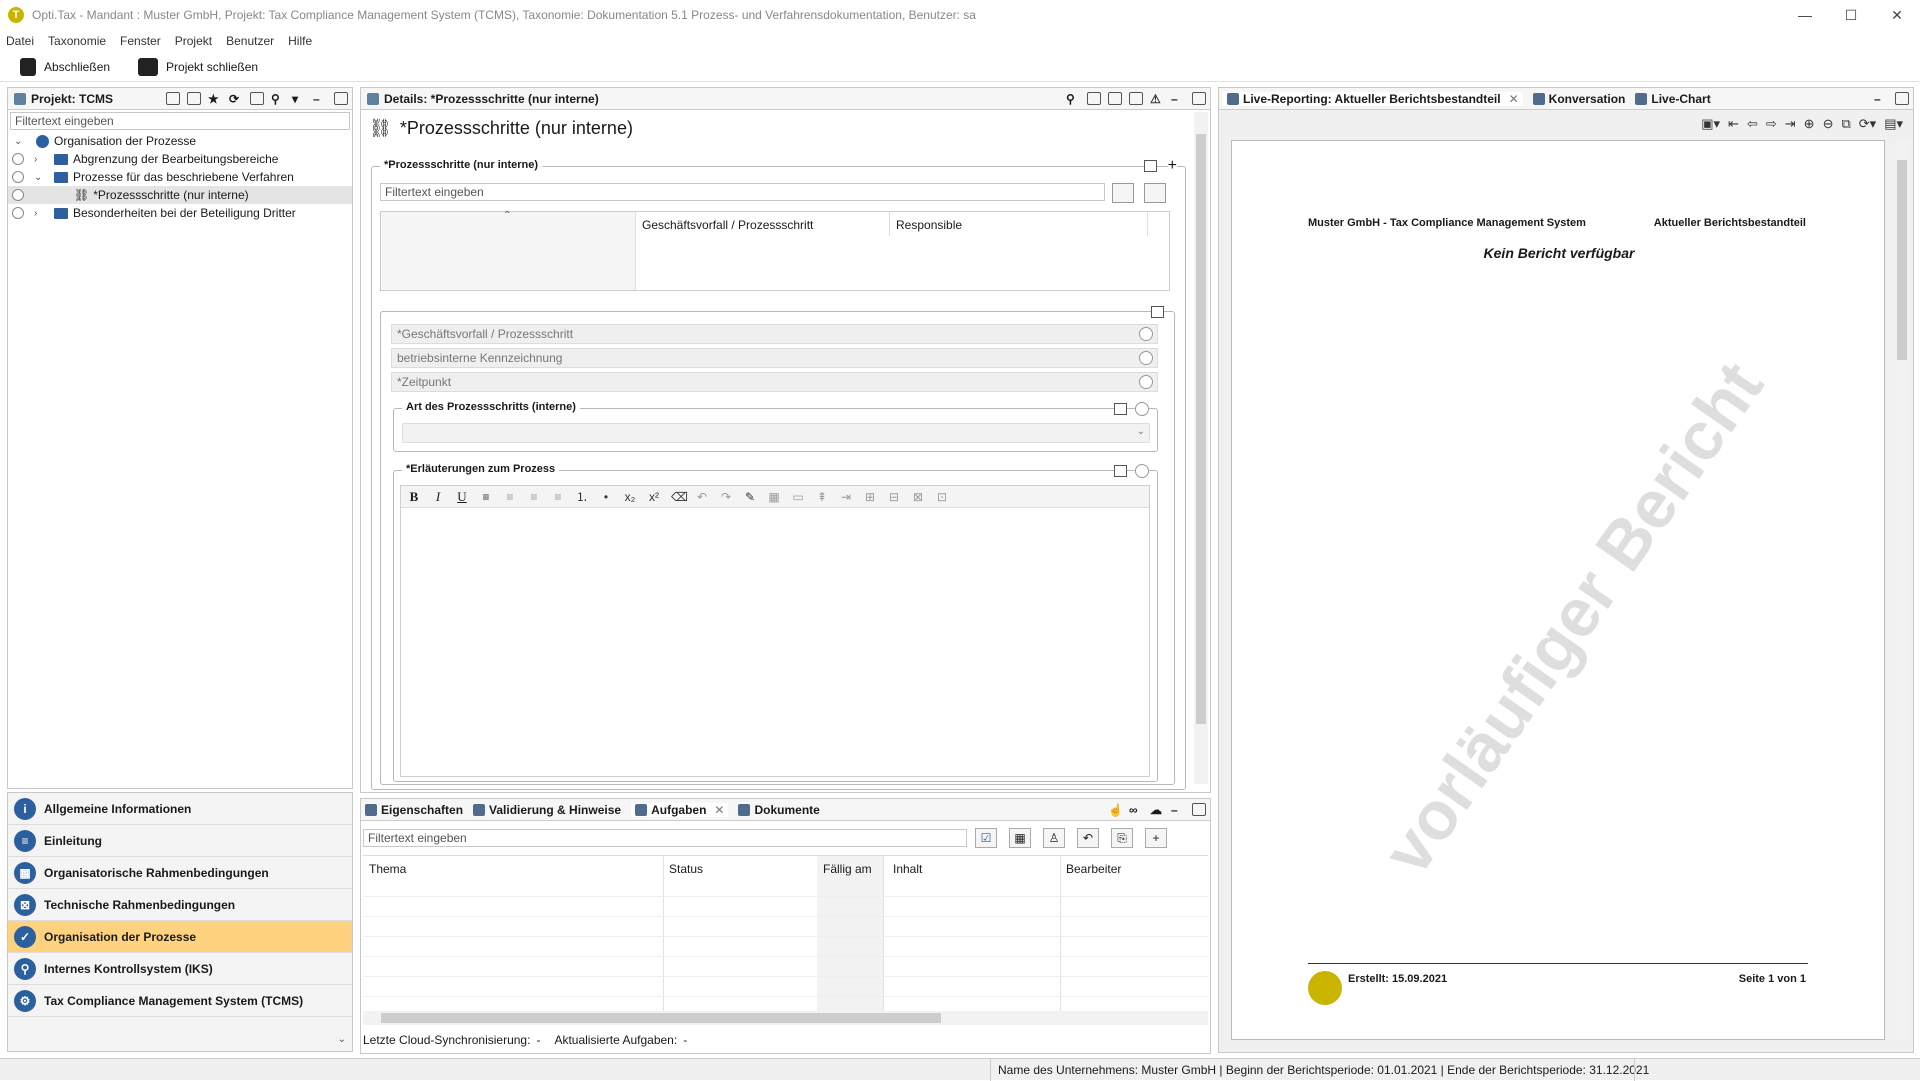  What do you see at coordinates (1094, 98) in the screenshot?
I see `table-view-icon` at bounding box center [1094, 98].